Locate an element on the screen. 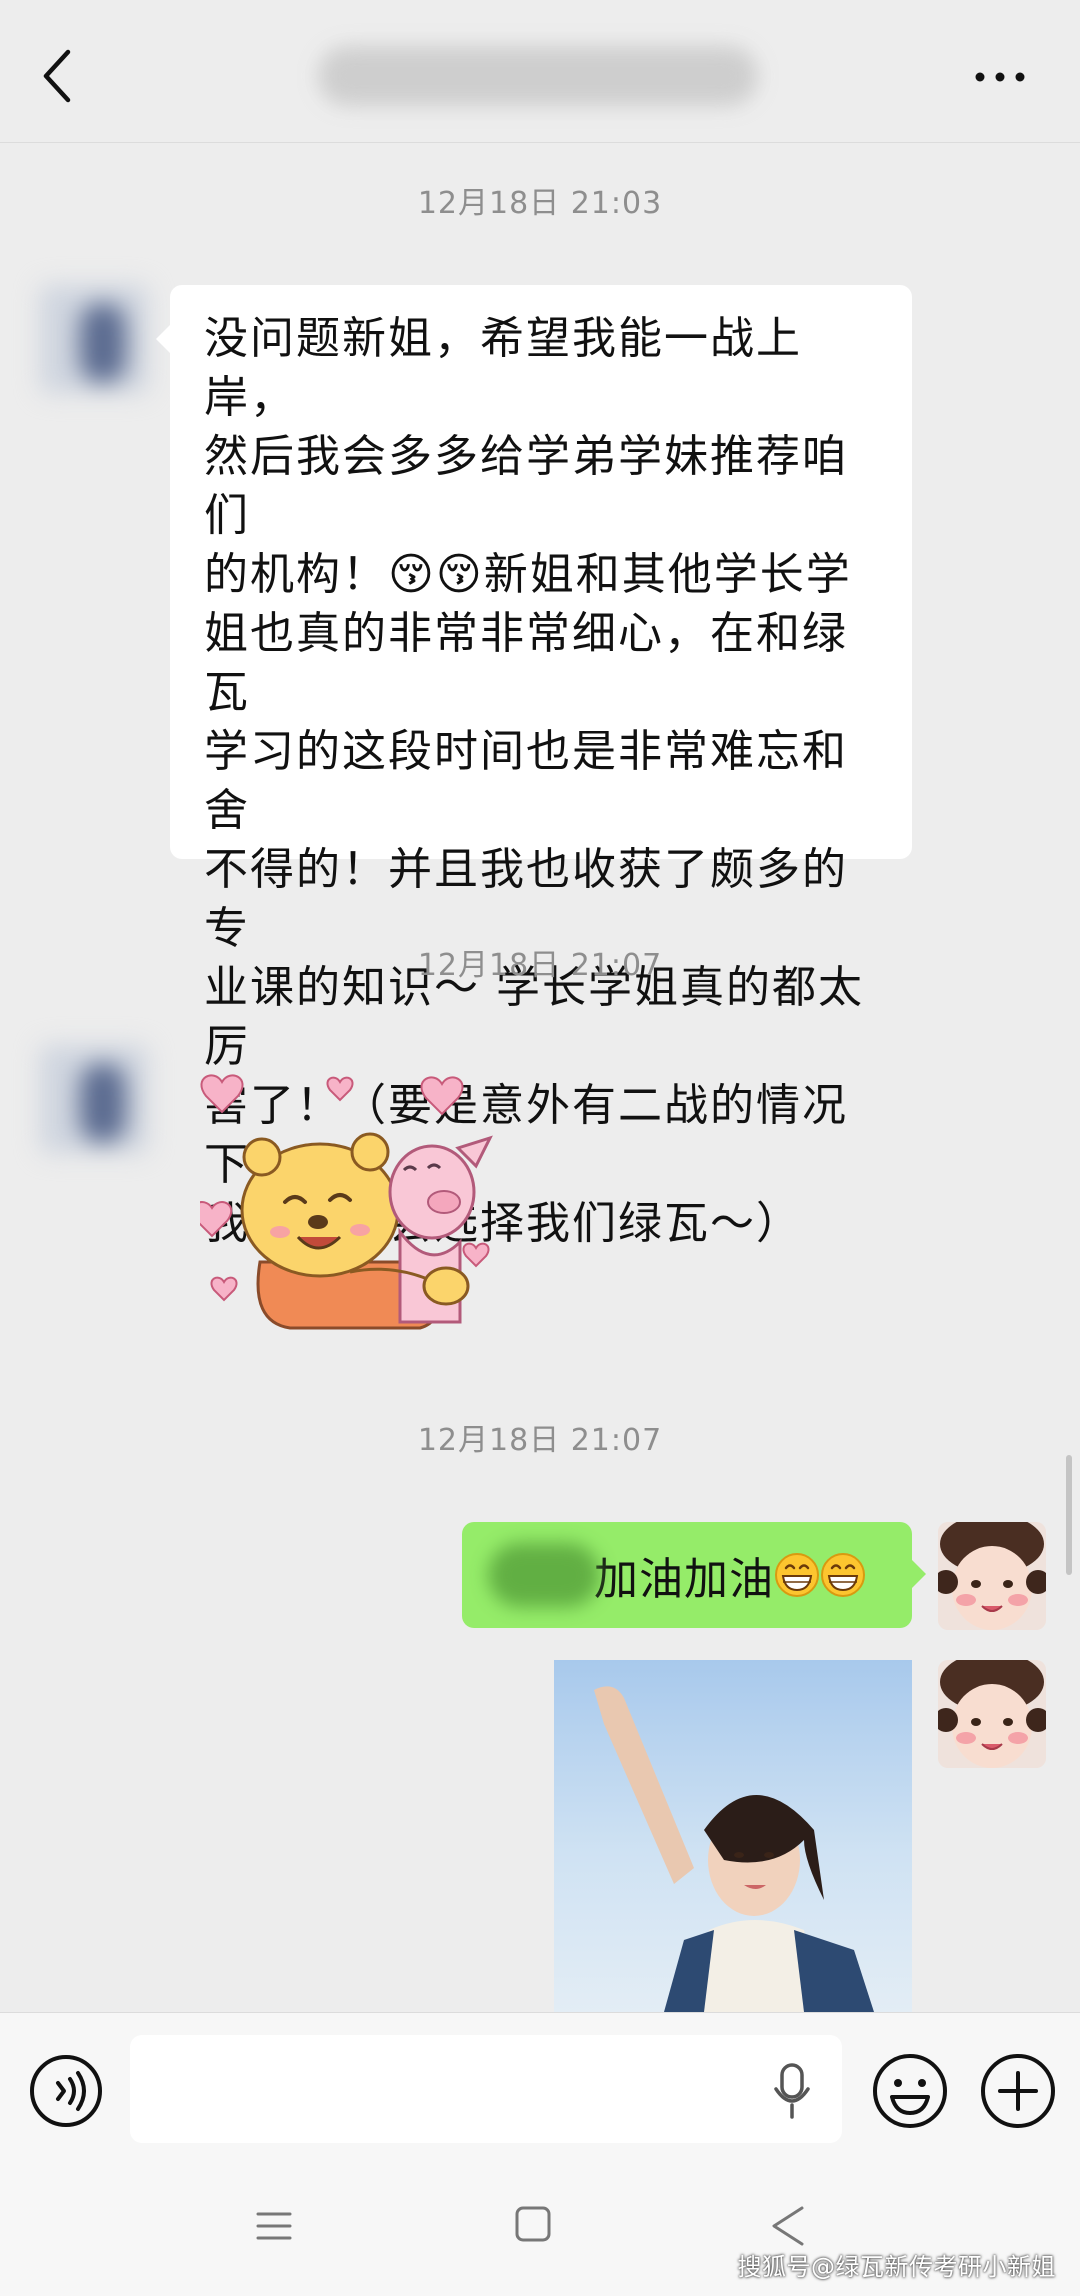 The height and width of the screenshot is (2296, 1080). chat-header is located at coordinates (540, 71).